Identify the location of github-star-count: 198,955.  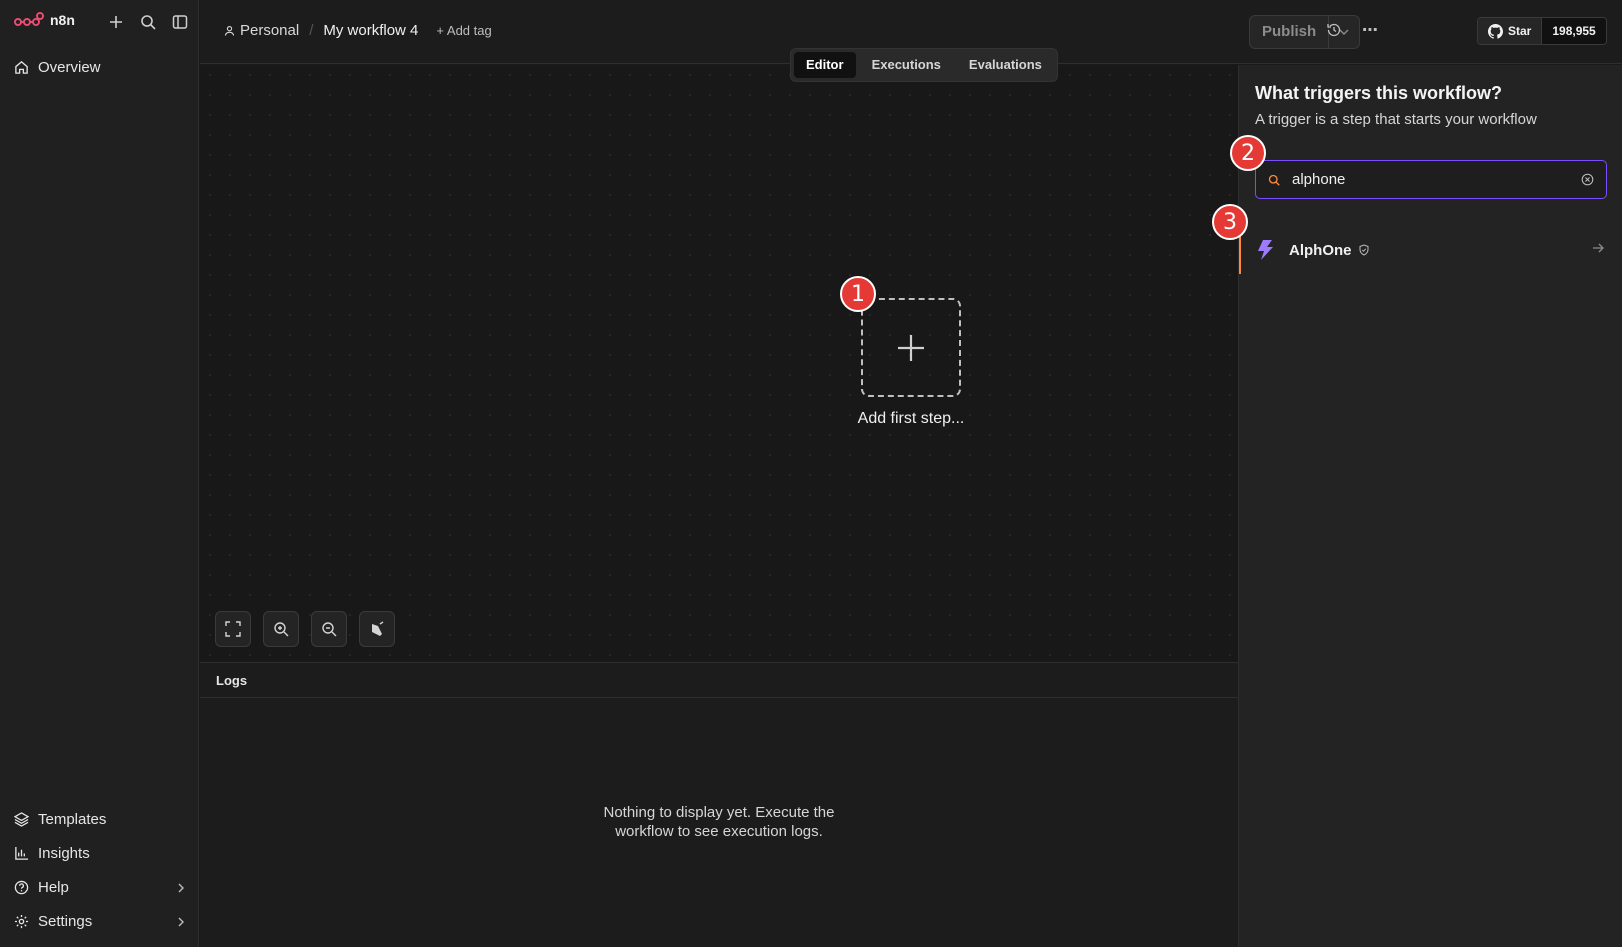
(1574, 31).